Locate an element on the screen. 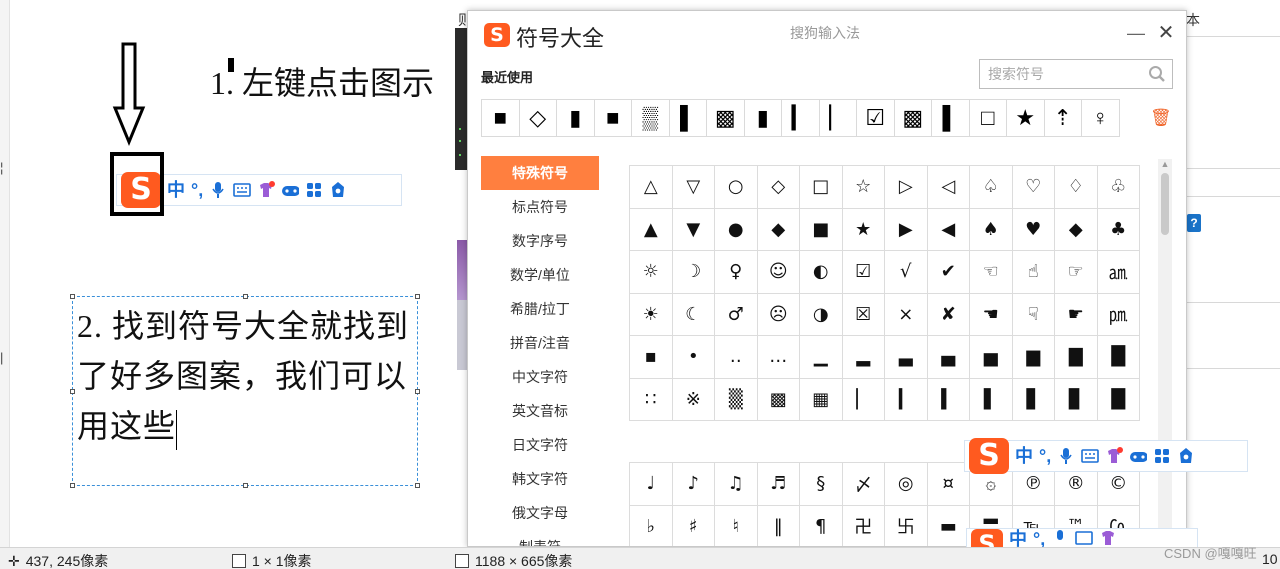  symbol-cell: ▩ is located at coordinates (778, 399).